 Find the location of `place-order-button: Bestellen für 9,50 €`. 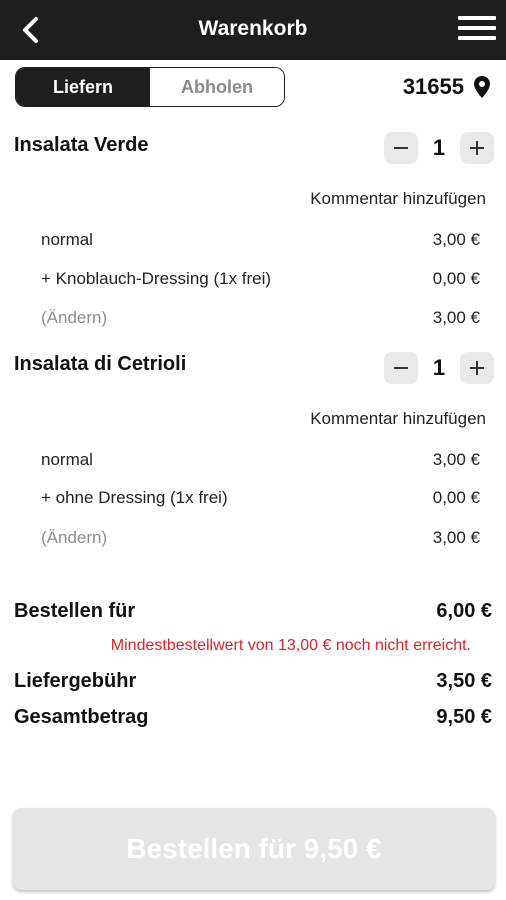

place-order-button: Bestellen für 9,50 € is located at coordinates (254, 849).